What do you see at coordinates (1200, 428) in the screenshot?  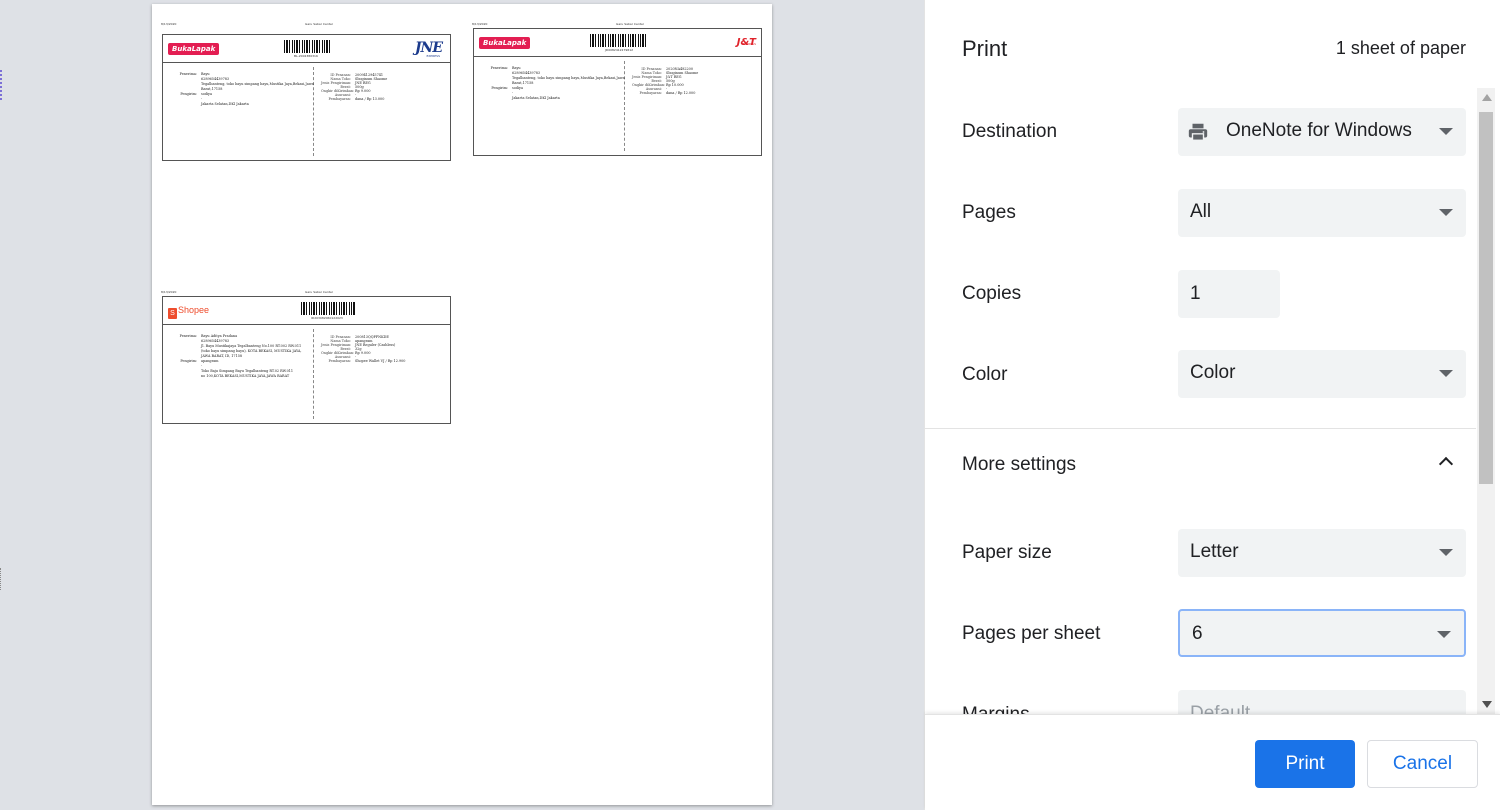 I see `section-divider` at bounding box center [1200, 428].